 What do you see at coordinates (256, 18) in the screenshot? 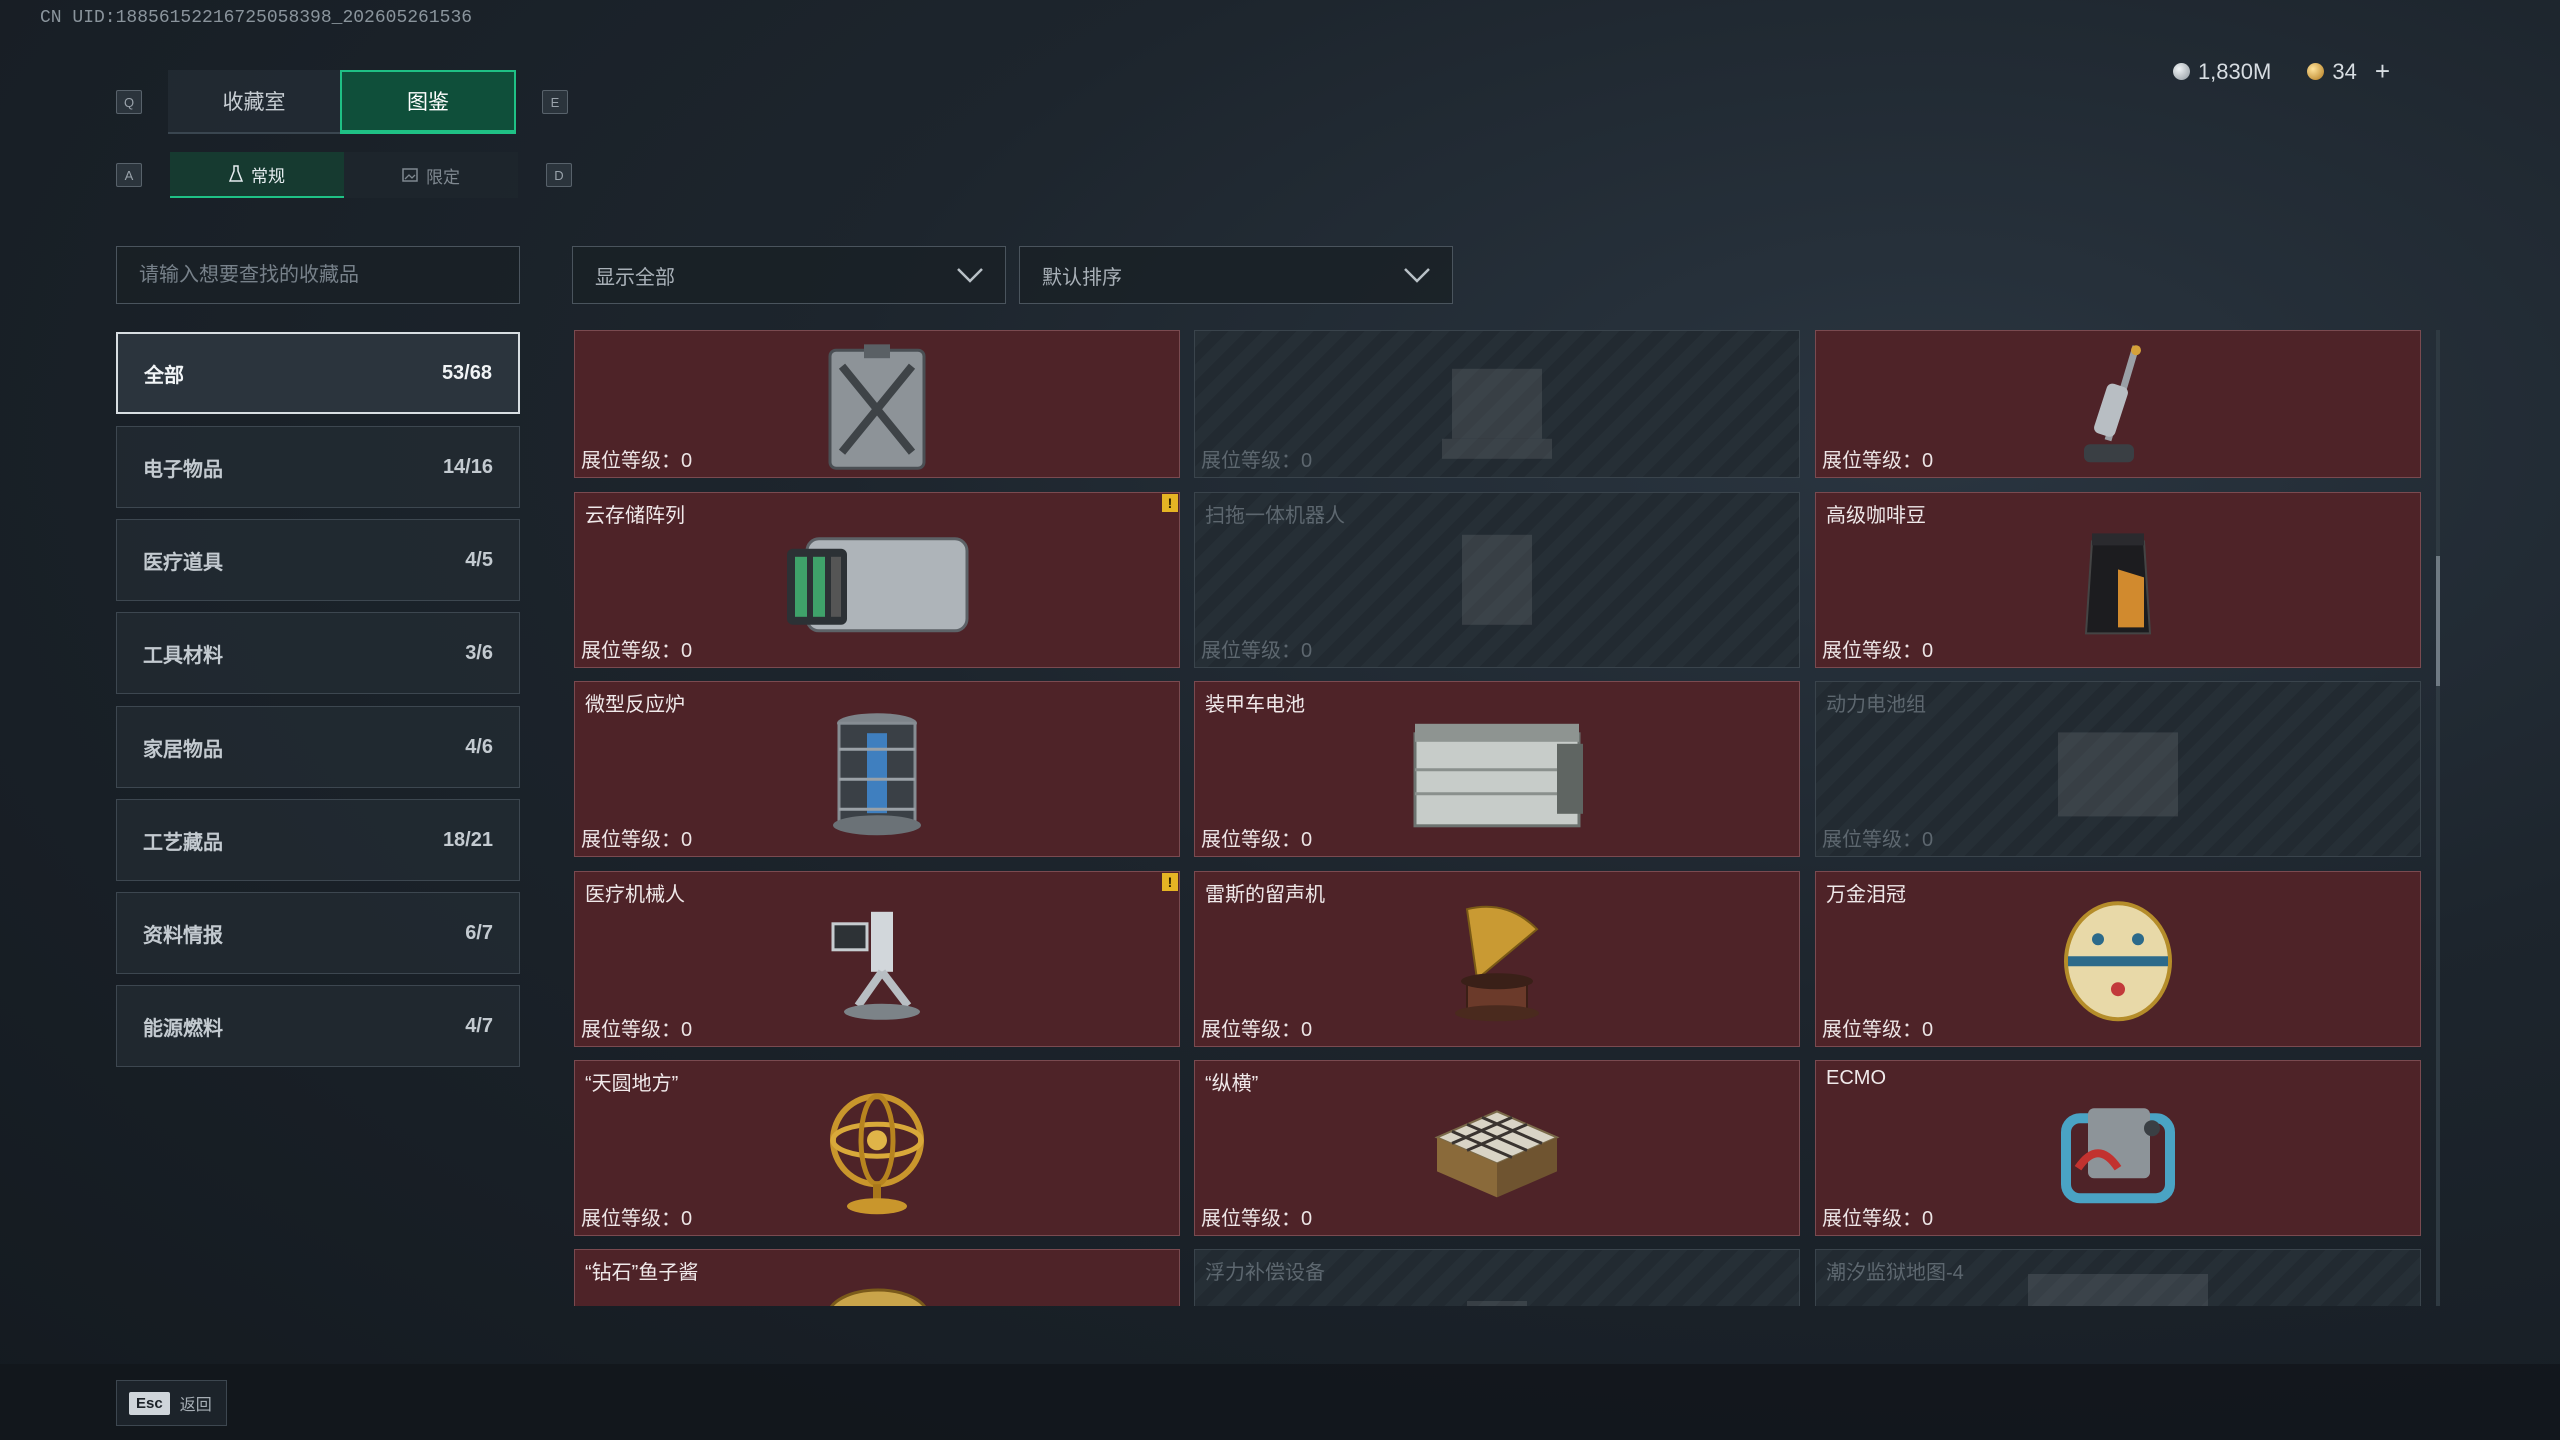
I see `uid-label: CN UID:18856152216725058398_202605261536` at bounding box center [256, 18].